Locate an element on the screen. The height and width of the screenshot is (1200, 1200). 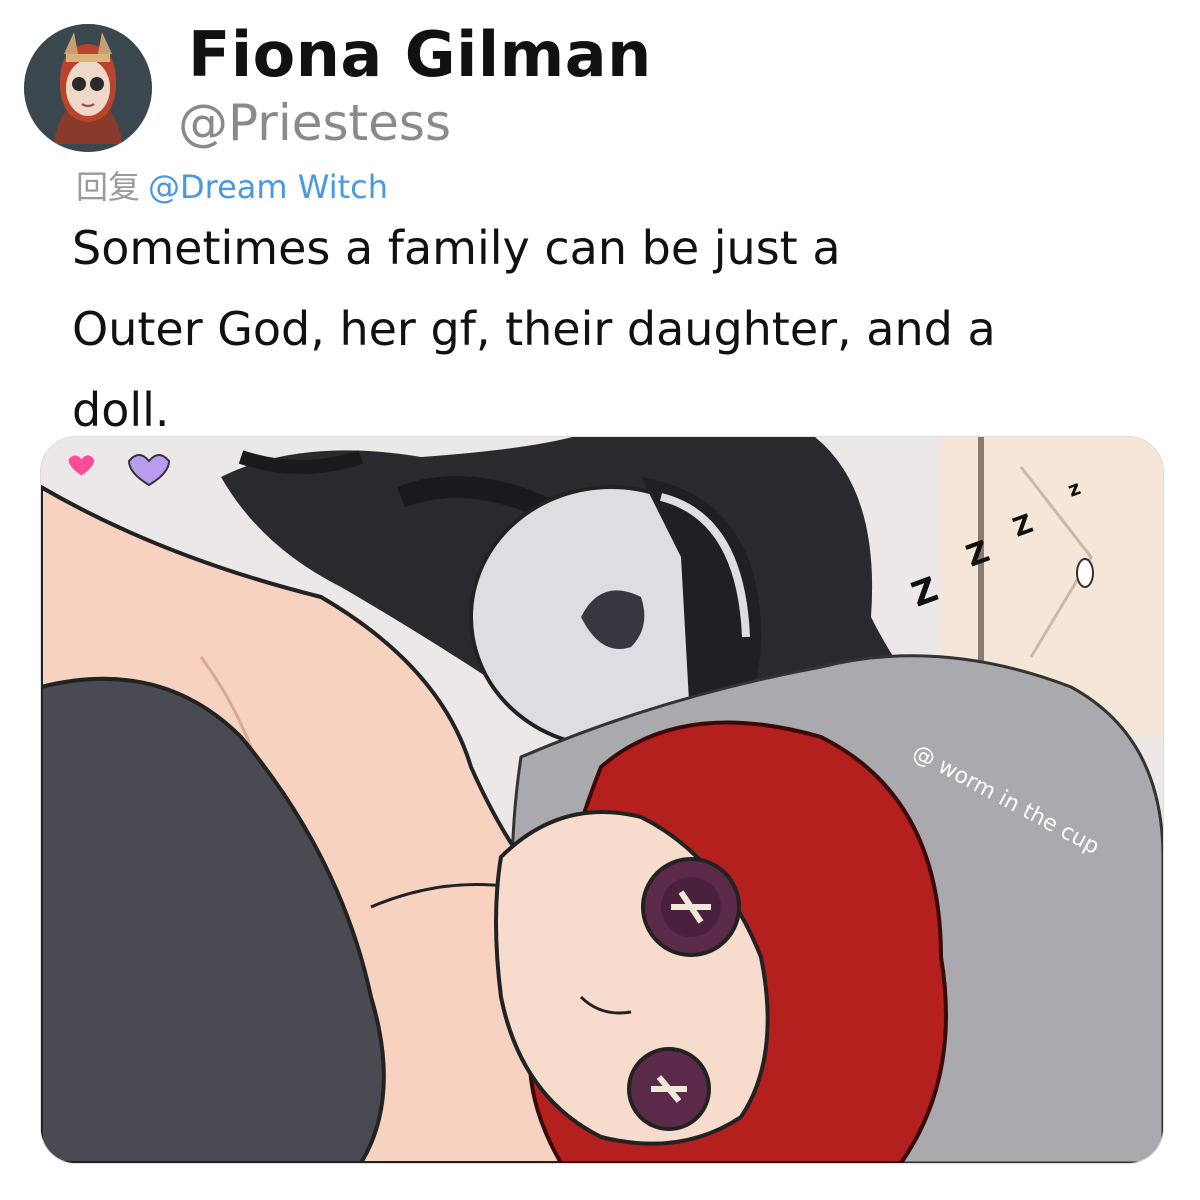
avatar is located at coordinates (88, 88).